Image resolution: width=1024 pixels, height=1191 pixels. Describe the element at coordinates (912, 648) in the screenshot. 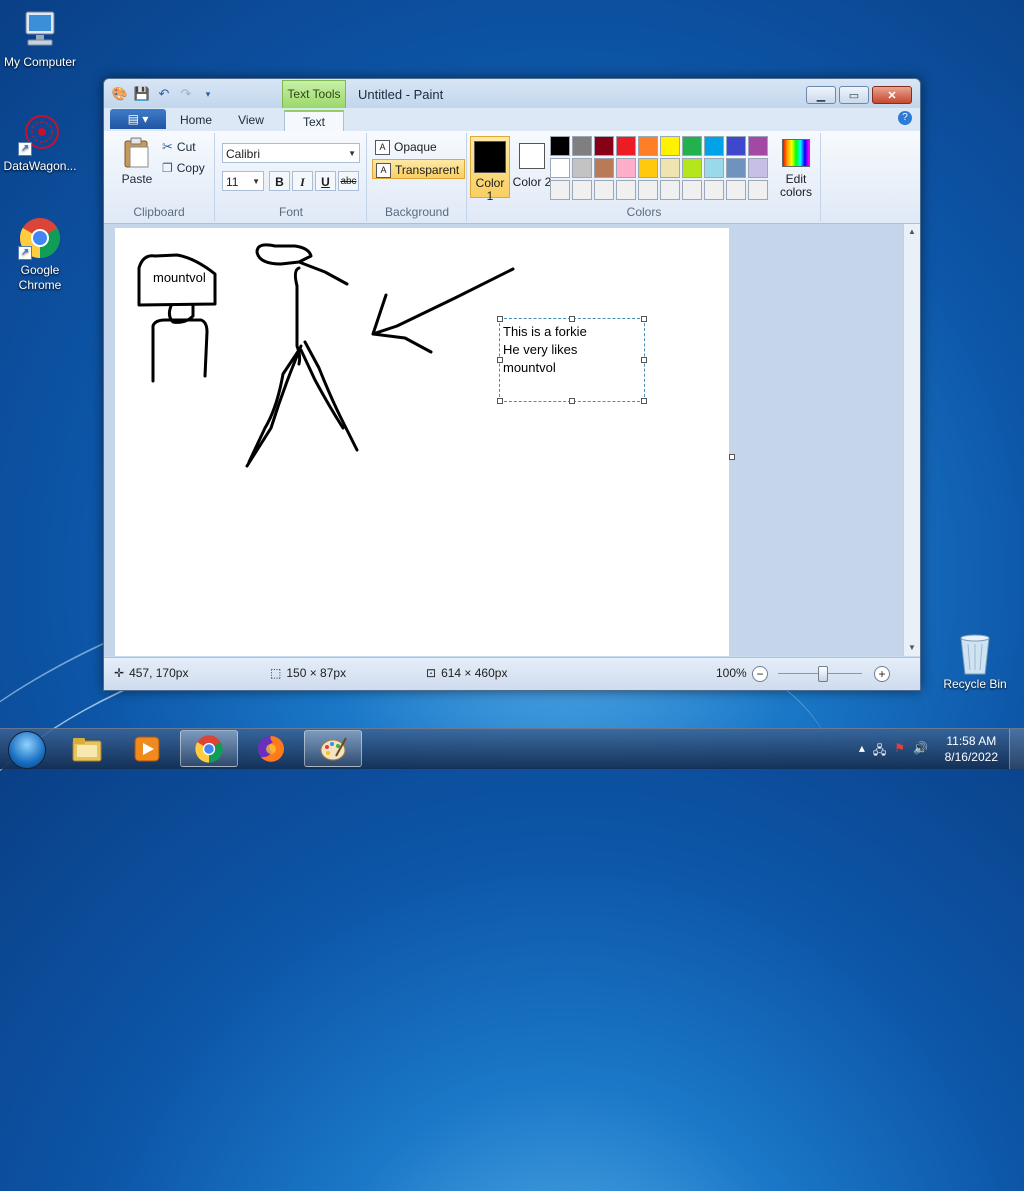

I see `scroll-down-icon: ▼` at that location.